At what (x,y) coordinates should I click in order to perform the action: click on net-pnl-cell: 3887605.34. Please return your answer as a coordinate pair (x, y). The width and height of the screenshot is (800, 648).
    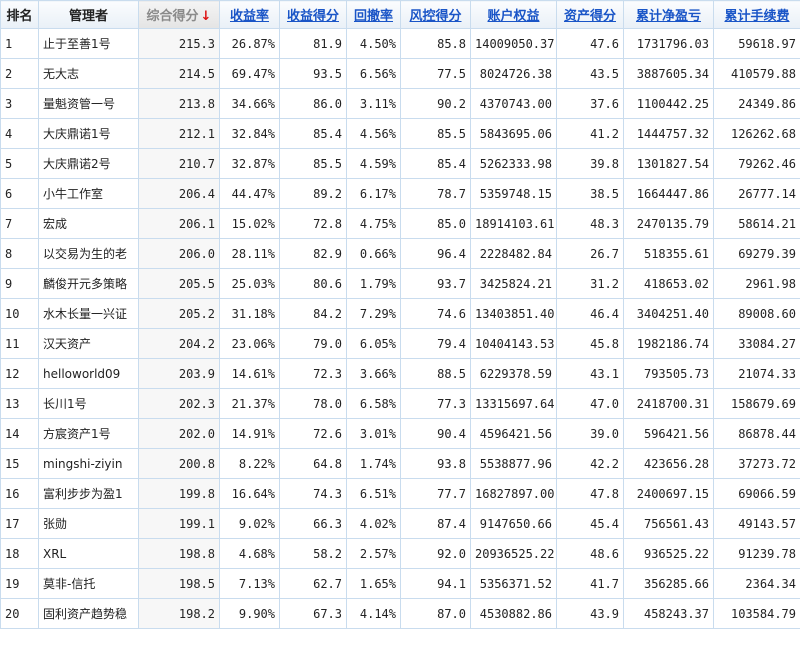
    Looking at the image, I should click on (668, 73).